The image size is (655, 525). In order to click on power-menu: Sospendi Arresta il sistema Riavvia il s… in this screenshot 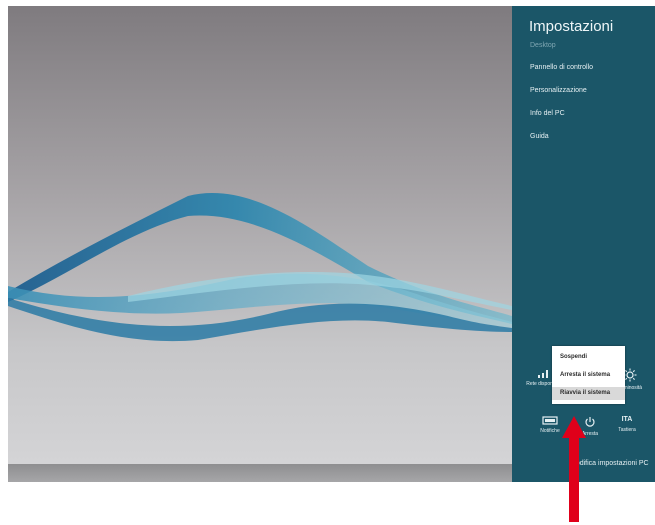, I will do `click(588, 375)`.